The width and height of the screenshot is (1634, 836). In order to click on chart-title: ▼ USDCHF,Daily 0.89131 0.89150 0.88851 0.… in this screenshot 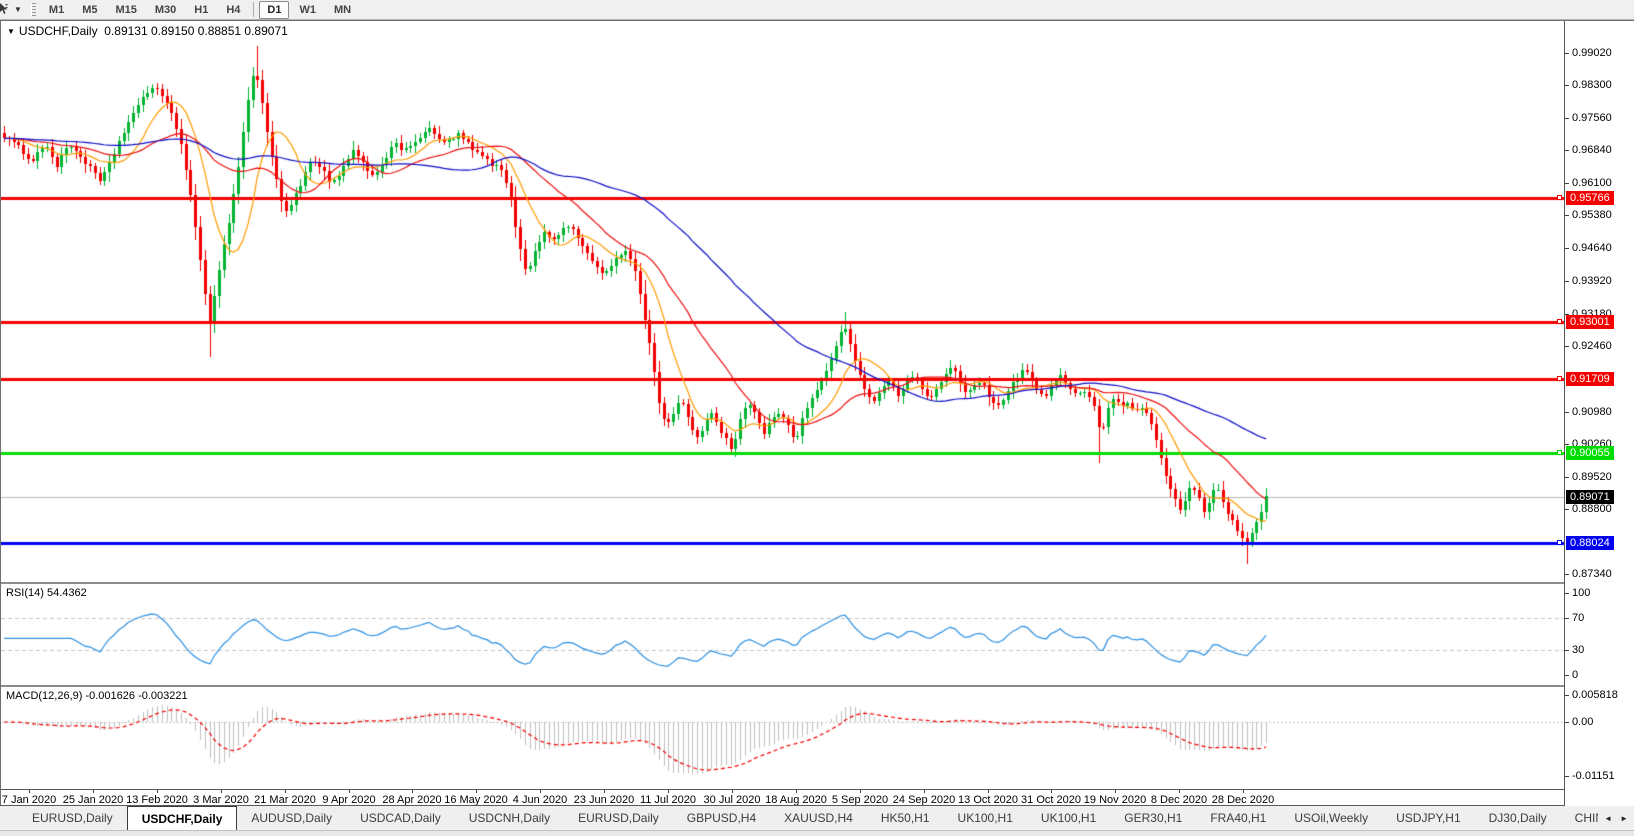, I will do `click(147, 31)`.